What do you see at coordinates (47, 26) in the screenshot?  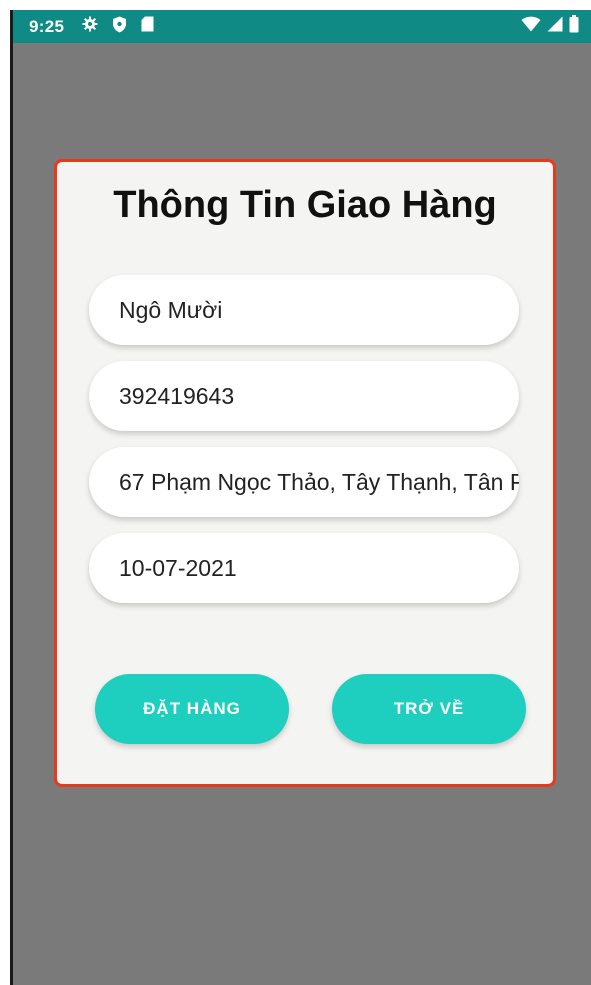 I see `status-time: 9:25` at bounding box center [47, 26].